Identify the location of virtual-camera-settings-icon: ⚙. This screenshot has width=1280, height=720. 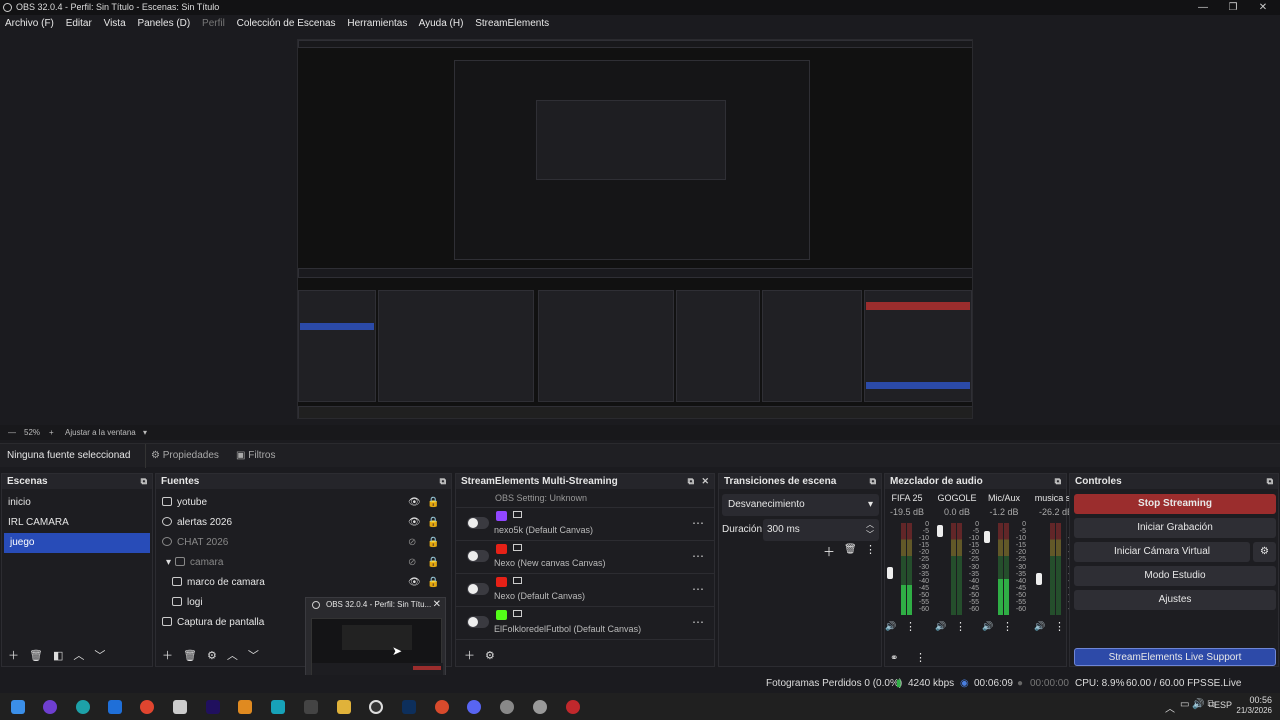
(1264, 552).